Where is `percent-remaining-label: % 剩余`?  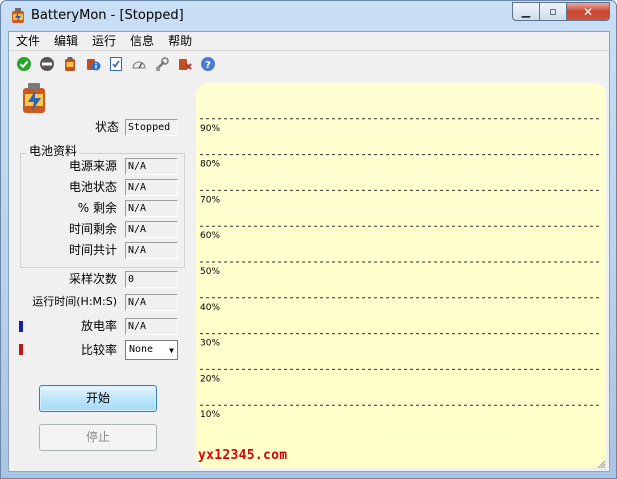 percent-remaining-label: % 剩余 is located at coordinates (97, 208).